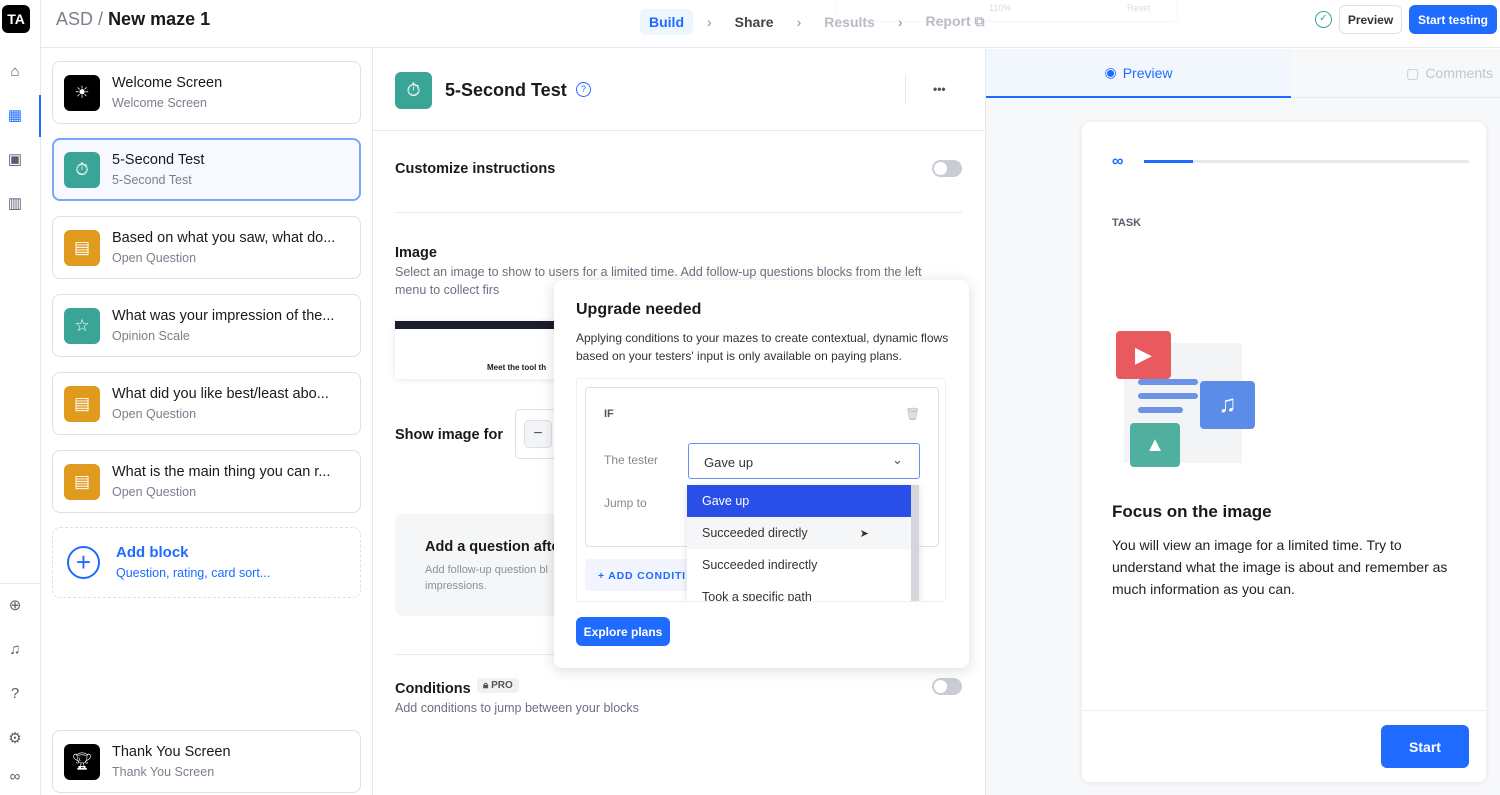 The width and height of the screenshot is (1500, 795). I want to click on image-thumbnail: Meet the tool th, so click(480, 350).